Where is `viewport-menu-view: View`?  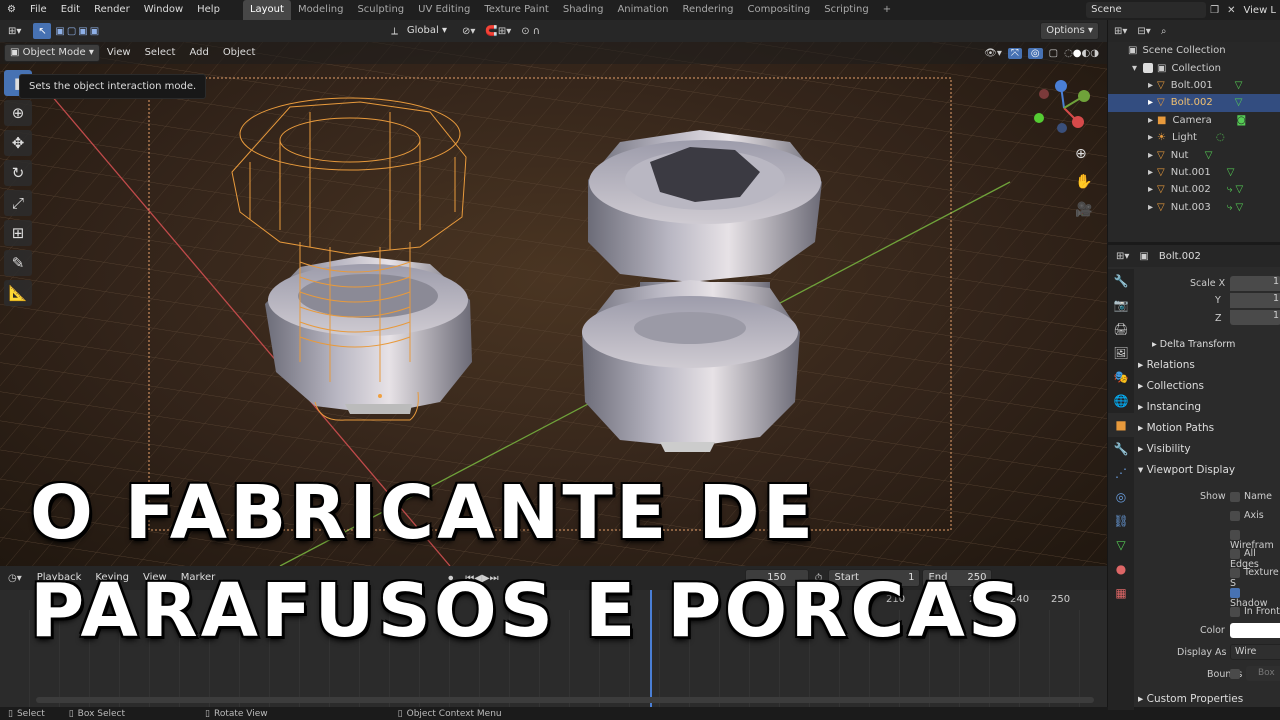
viewport-menu-view: View is located at coordinates (119, 53).